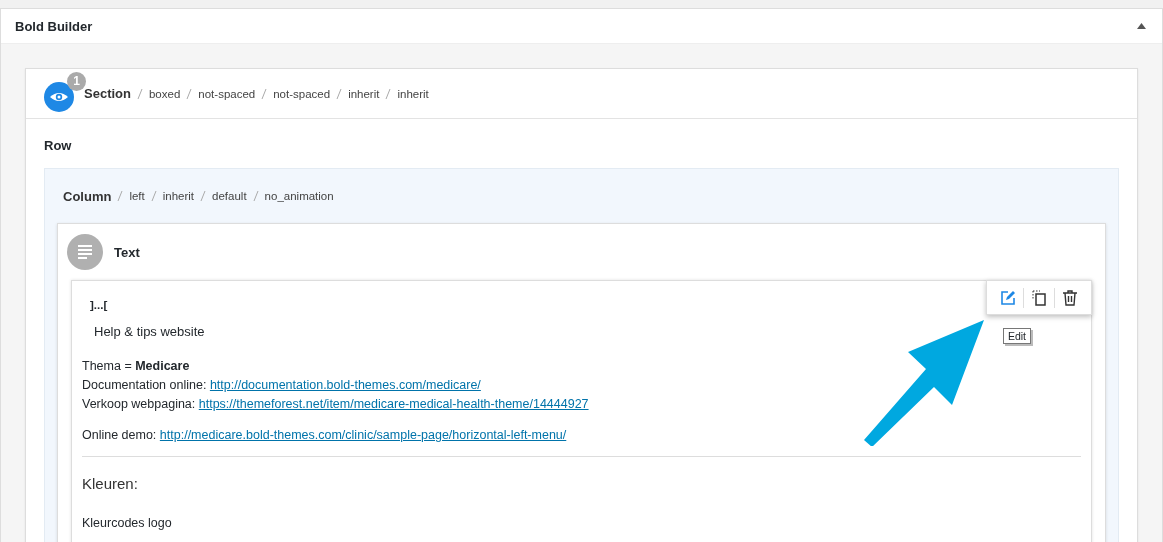 Image resolution: width=1163 pixels, height=542 pixels. I want to click on column-param: inherit, so click(178, 196).